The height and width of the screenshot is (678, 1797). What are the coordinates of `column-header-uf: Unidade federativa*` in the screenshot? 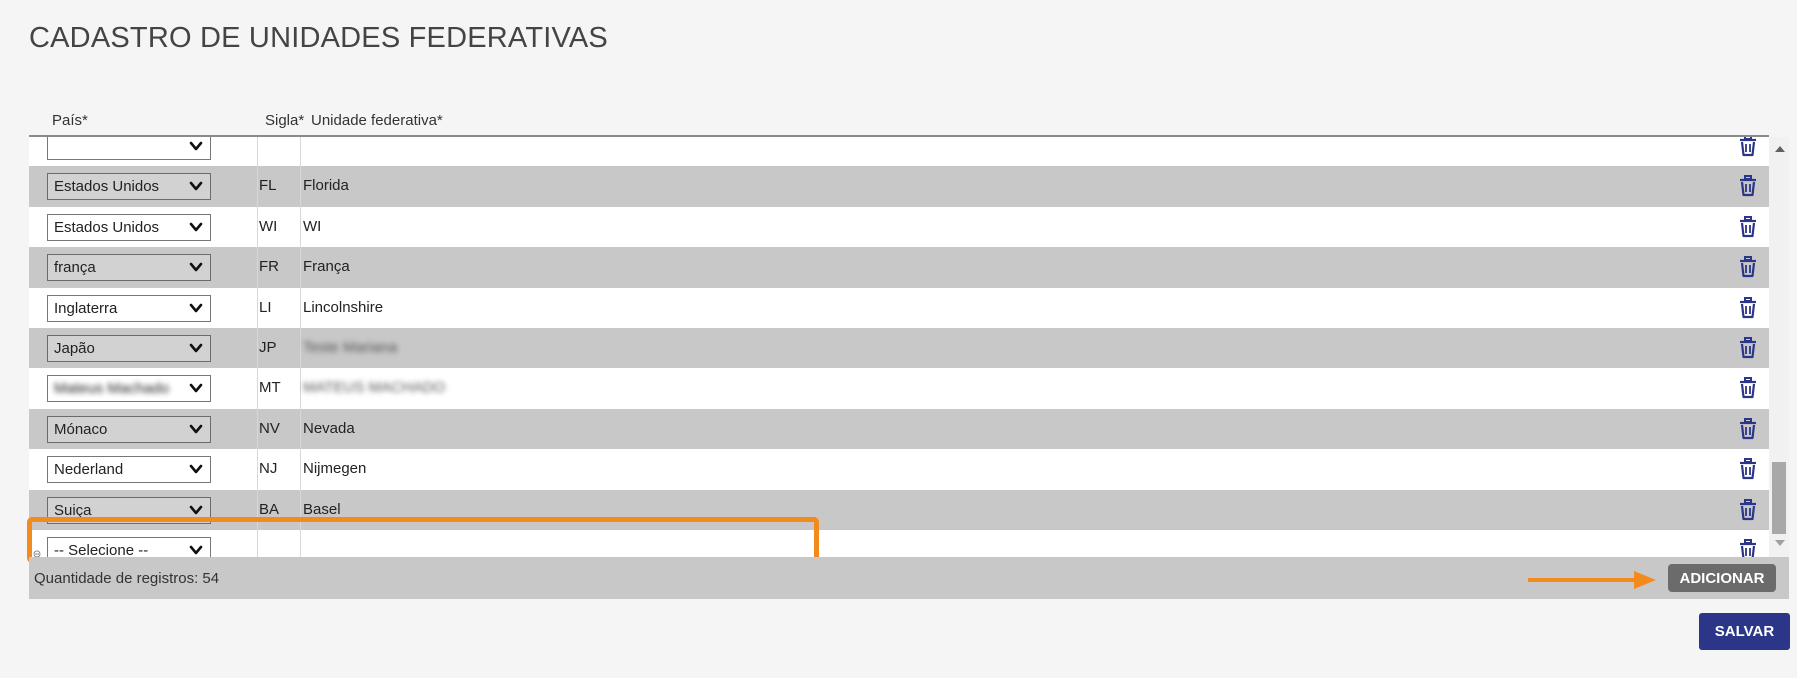 It's located at (377, 120).